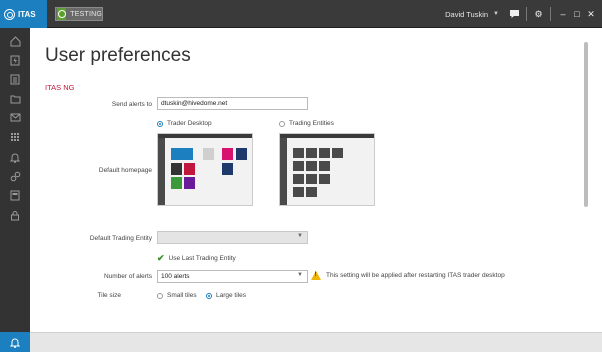  What do you see at coordinates (514, 14) in the screenshot?
I see `chat-icon` at bounding box center [514, 14].